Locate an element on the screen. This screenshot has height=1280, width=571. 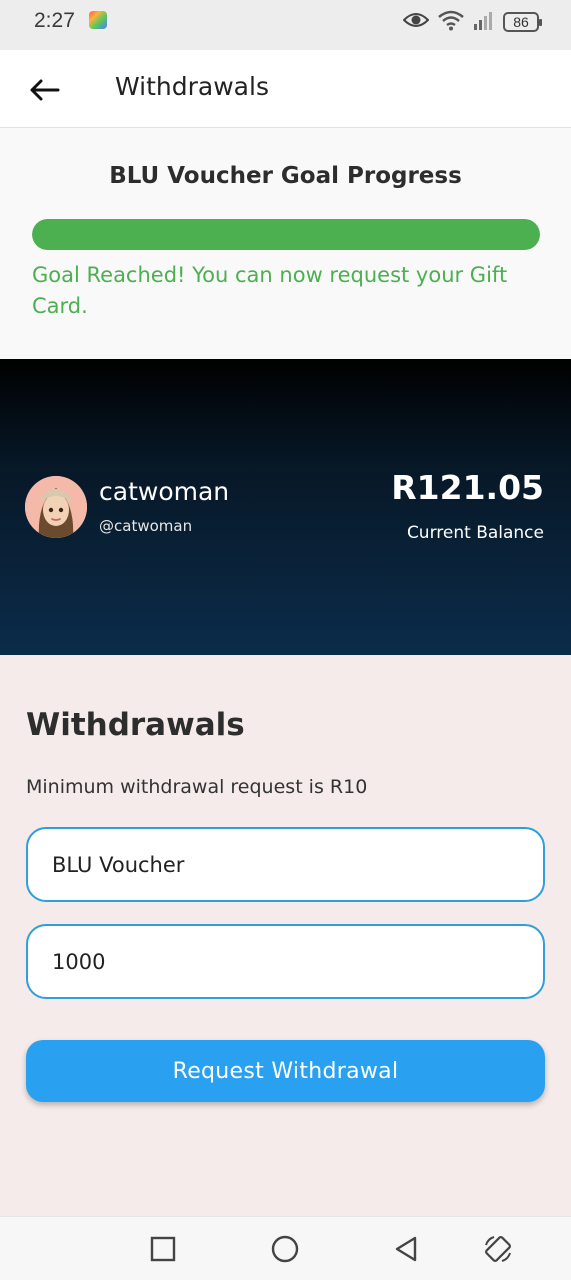
recent-apps-button is located at coordinates (163, 1249).